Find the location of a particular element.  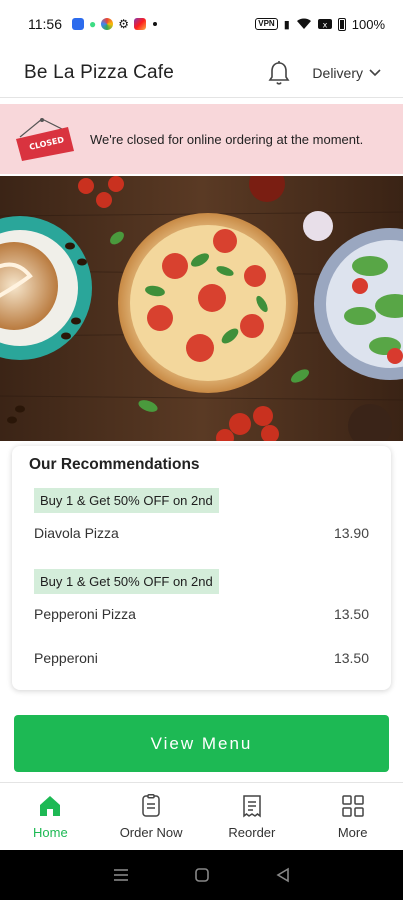

android-icon: ● is located at coordinates (93, 24).